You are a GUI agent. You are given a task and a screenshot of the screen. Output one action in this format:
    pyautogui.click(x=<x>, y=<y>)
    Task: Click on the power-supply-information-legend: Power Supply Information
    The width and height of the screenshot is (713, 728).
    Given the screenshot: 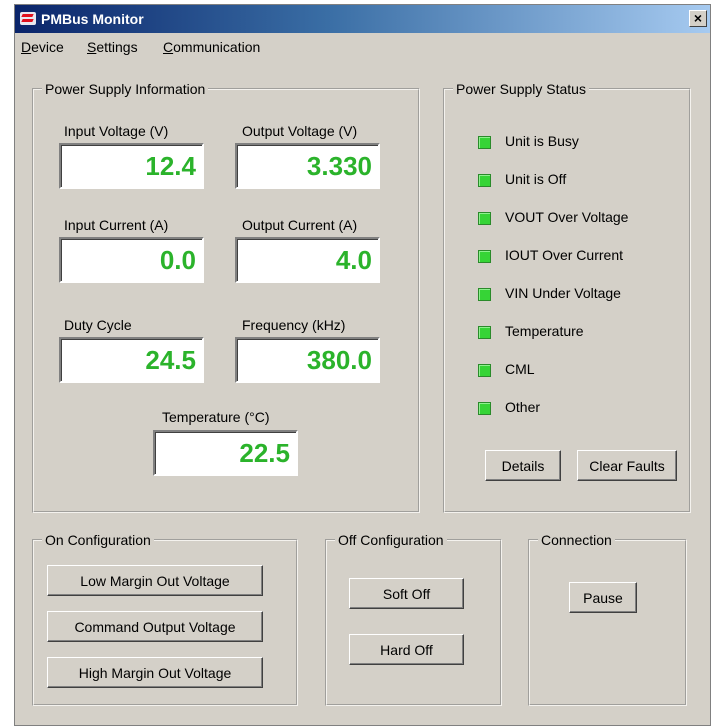 What is the action you would take?
    pyautogui.click(x=125, y=89)
    